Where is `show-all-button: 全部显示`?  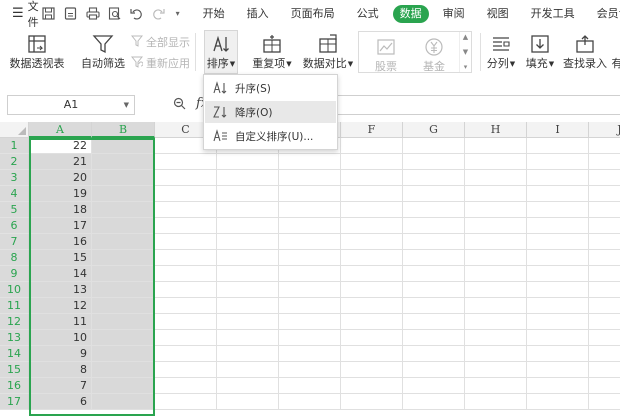
show-all-button: 全部显示 is located at coordinates (160, 42).